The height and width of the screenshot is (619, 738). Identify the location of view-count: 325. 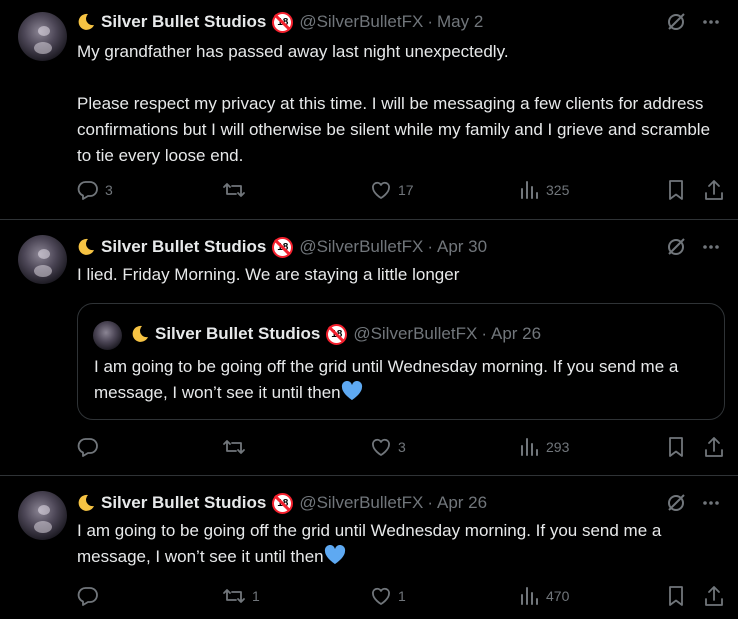
(558, 190).